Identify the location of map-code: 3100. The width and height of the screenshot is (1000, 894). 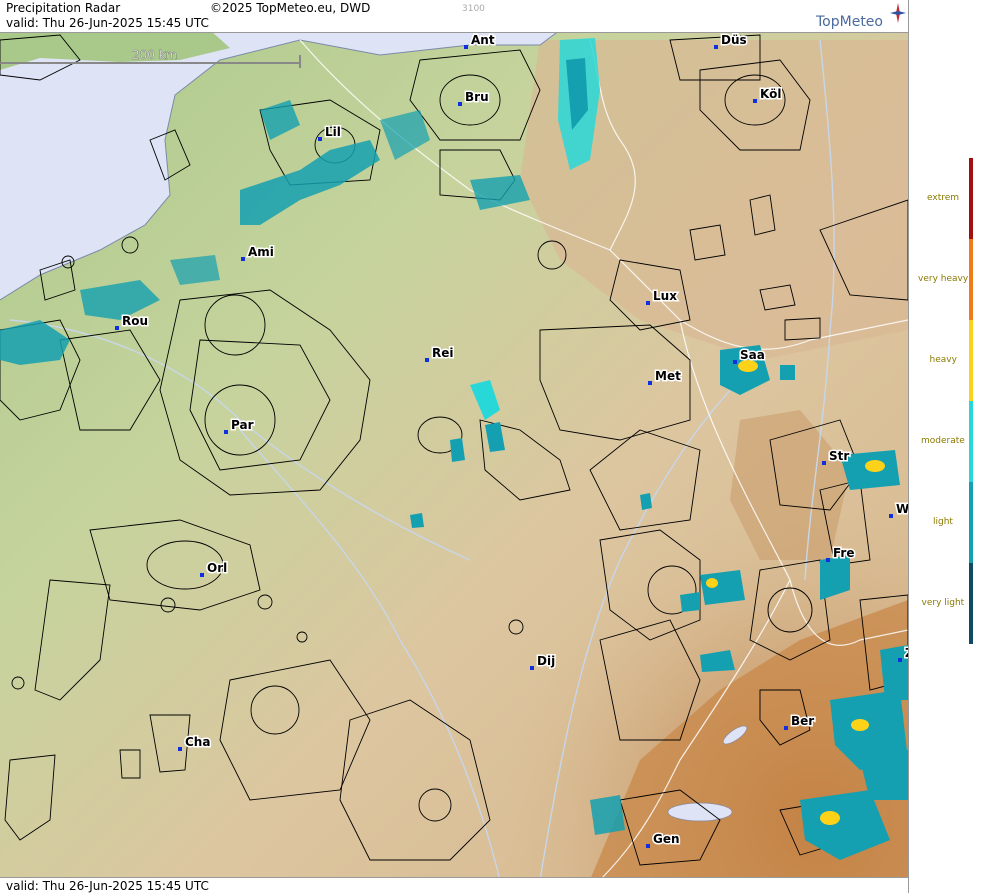
(473, 9).